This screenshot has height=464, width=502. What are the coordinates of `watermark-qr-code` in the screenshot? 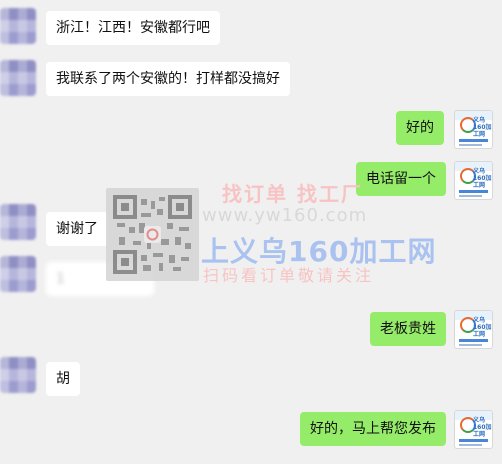 It's located at (152, 234).